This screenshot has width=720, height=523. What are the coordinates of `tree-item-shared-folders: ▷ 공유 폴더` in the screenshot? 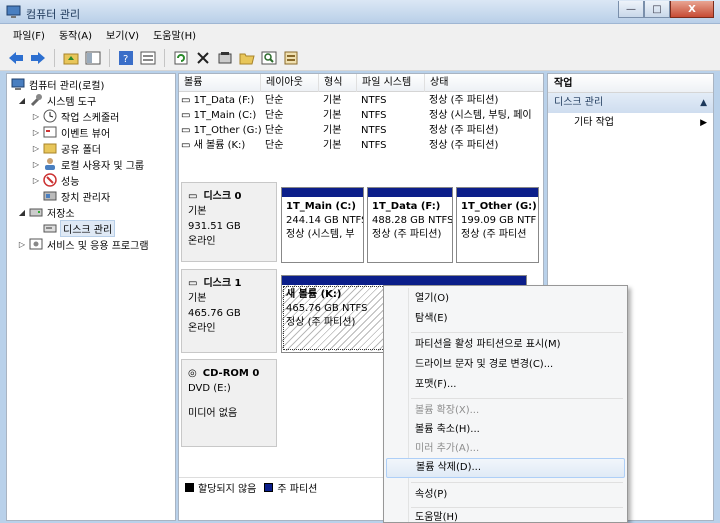 It's located at (66, 148).